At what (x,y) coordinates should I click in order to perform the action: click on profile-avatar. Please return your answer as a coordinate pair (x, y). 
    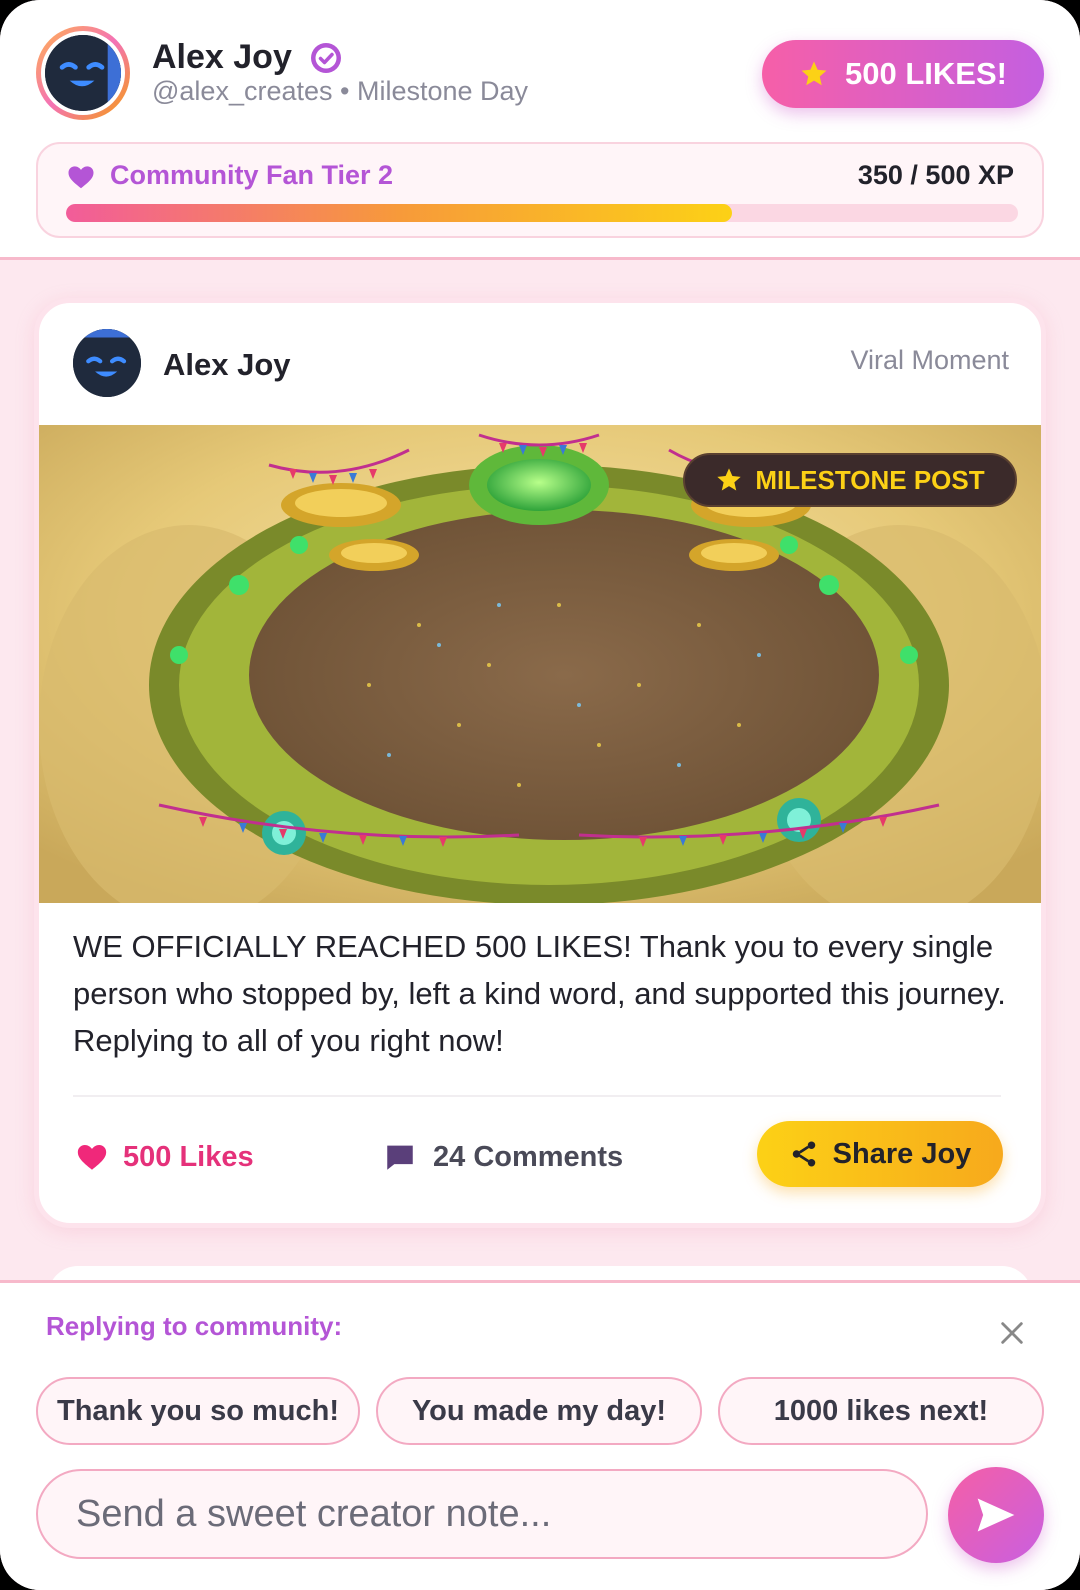
    Looking at the image, I should click on (83, 73).